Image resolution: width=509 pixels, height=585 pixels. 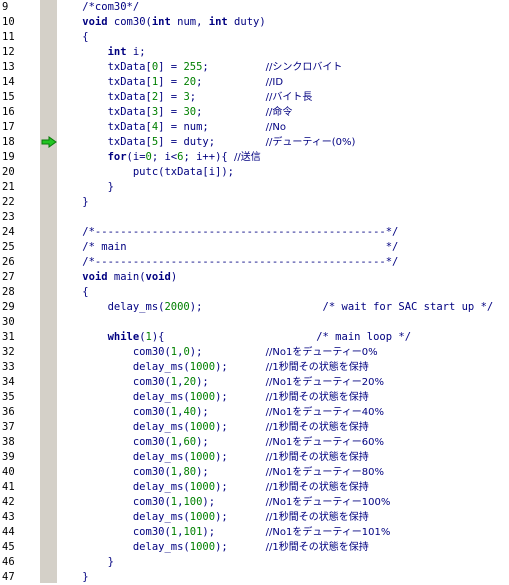 I want to click on code-token: 101, so click(x=193, y=532).